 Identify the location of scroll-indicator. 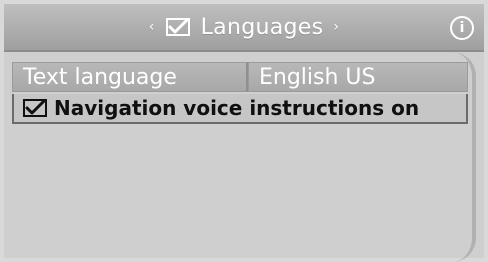
(464, 157).